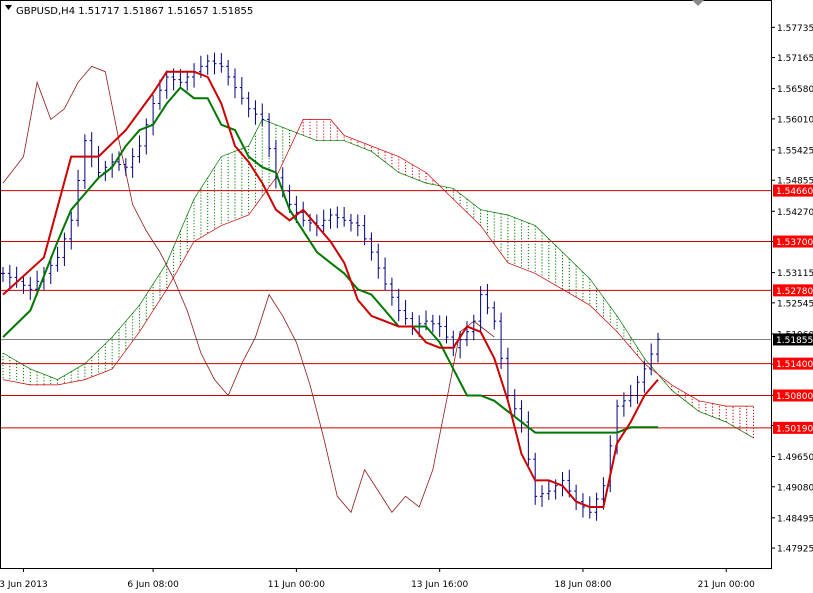  Describe the element at coordinates (795, 519) in the screenshot. I see `y-tick-label: 1.48495` at that location.